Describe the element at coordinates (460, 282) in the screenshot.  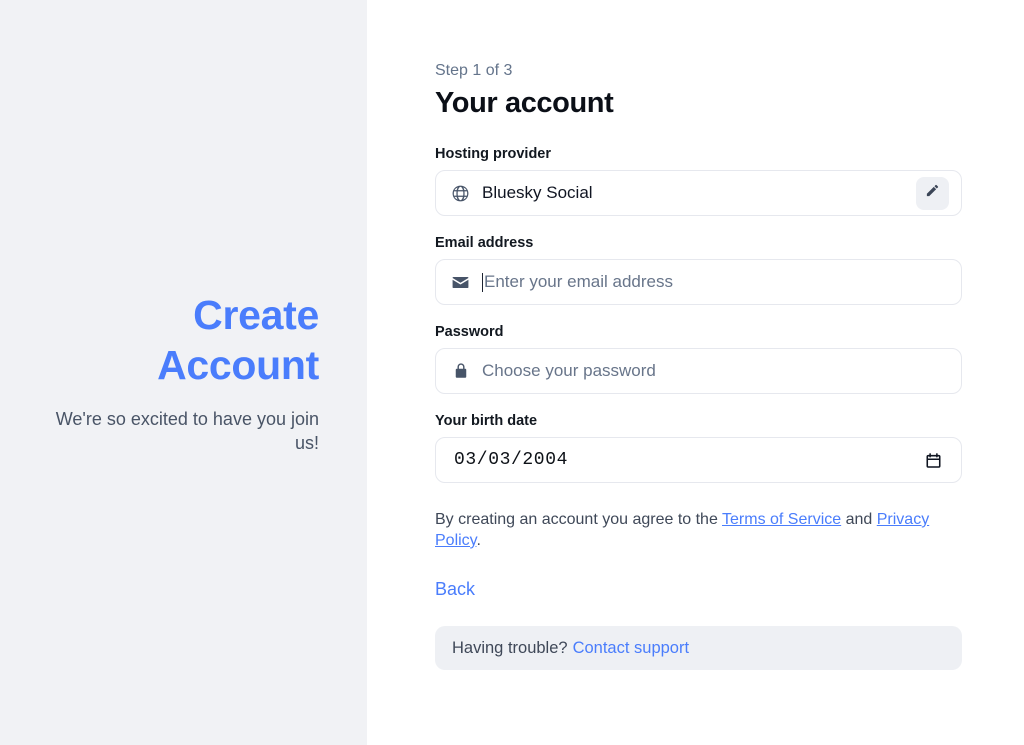
I see `envelope-icon` at that location.